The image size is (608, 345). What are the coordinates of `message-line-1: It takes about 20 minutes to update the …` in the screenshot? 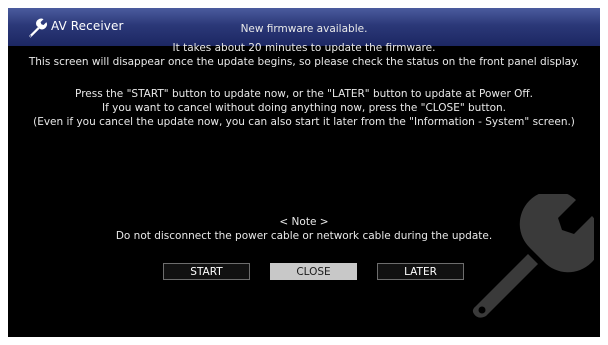 It's located at (304, 48).